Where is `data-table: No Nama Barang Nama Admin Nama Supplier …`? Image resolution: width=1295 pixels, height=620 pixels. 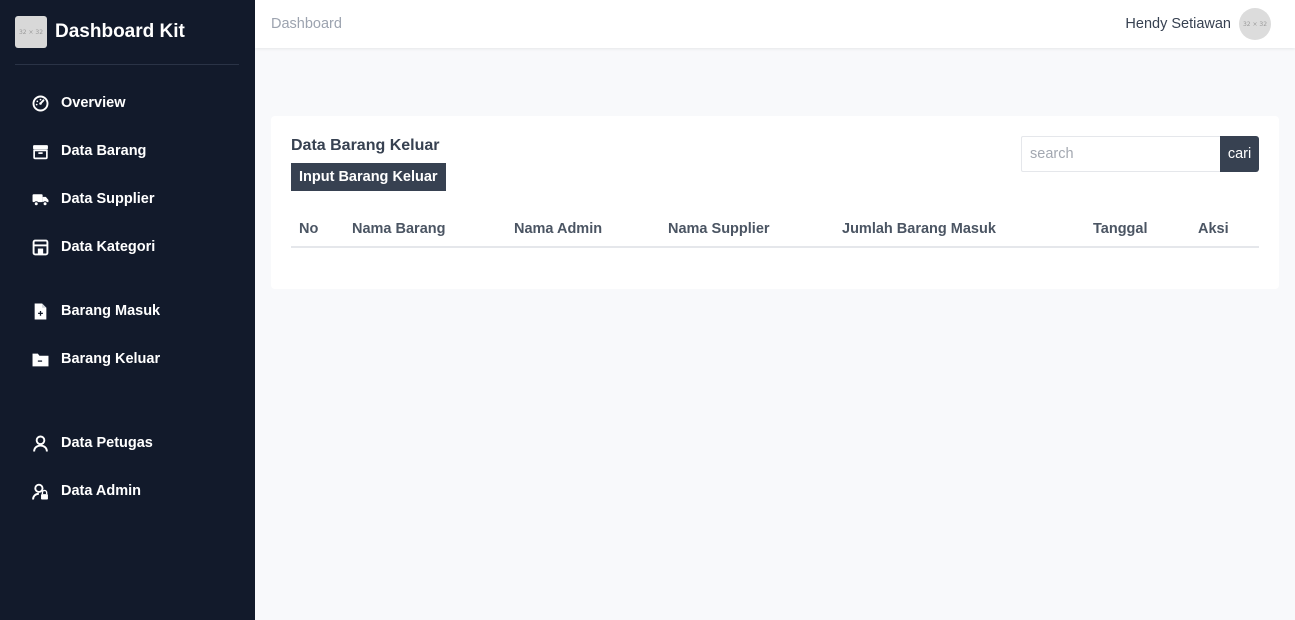
data-table: No Nama Barang Nama Admin Nama Supplier … is located at coordinates (775, 230).